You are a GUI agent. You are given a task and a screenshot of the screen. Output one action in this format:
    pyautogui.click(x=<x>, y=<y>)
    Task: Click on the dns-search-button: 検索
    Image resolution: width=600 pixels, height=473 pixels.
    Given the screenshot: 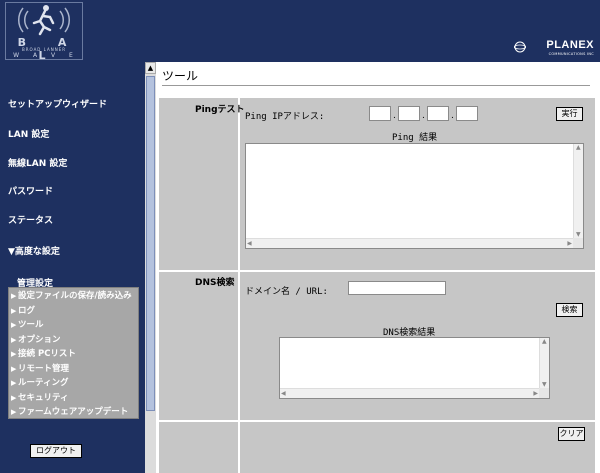 What is the action you would take?
    pyautogui.click(x=569, y=310)
    